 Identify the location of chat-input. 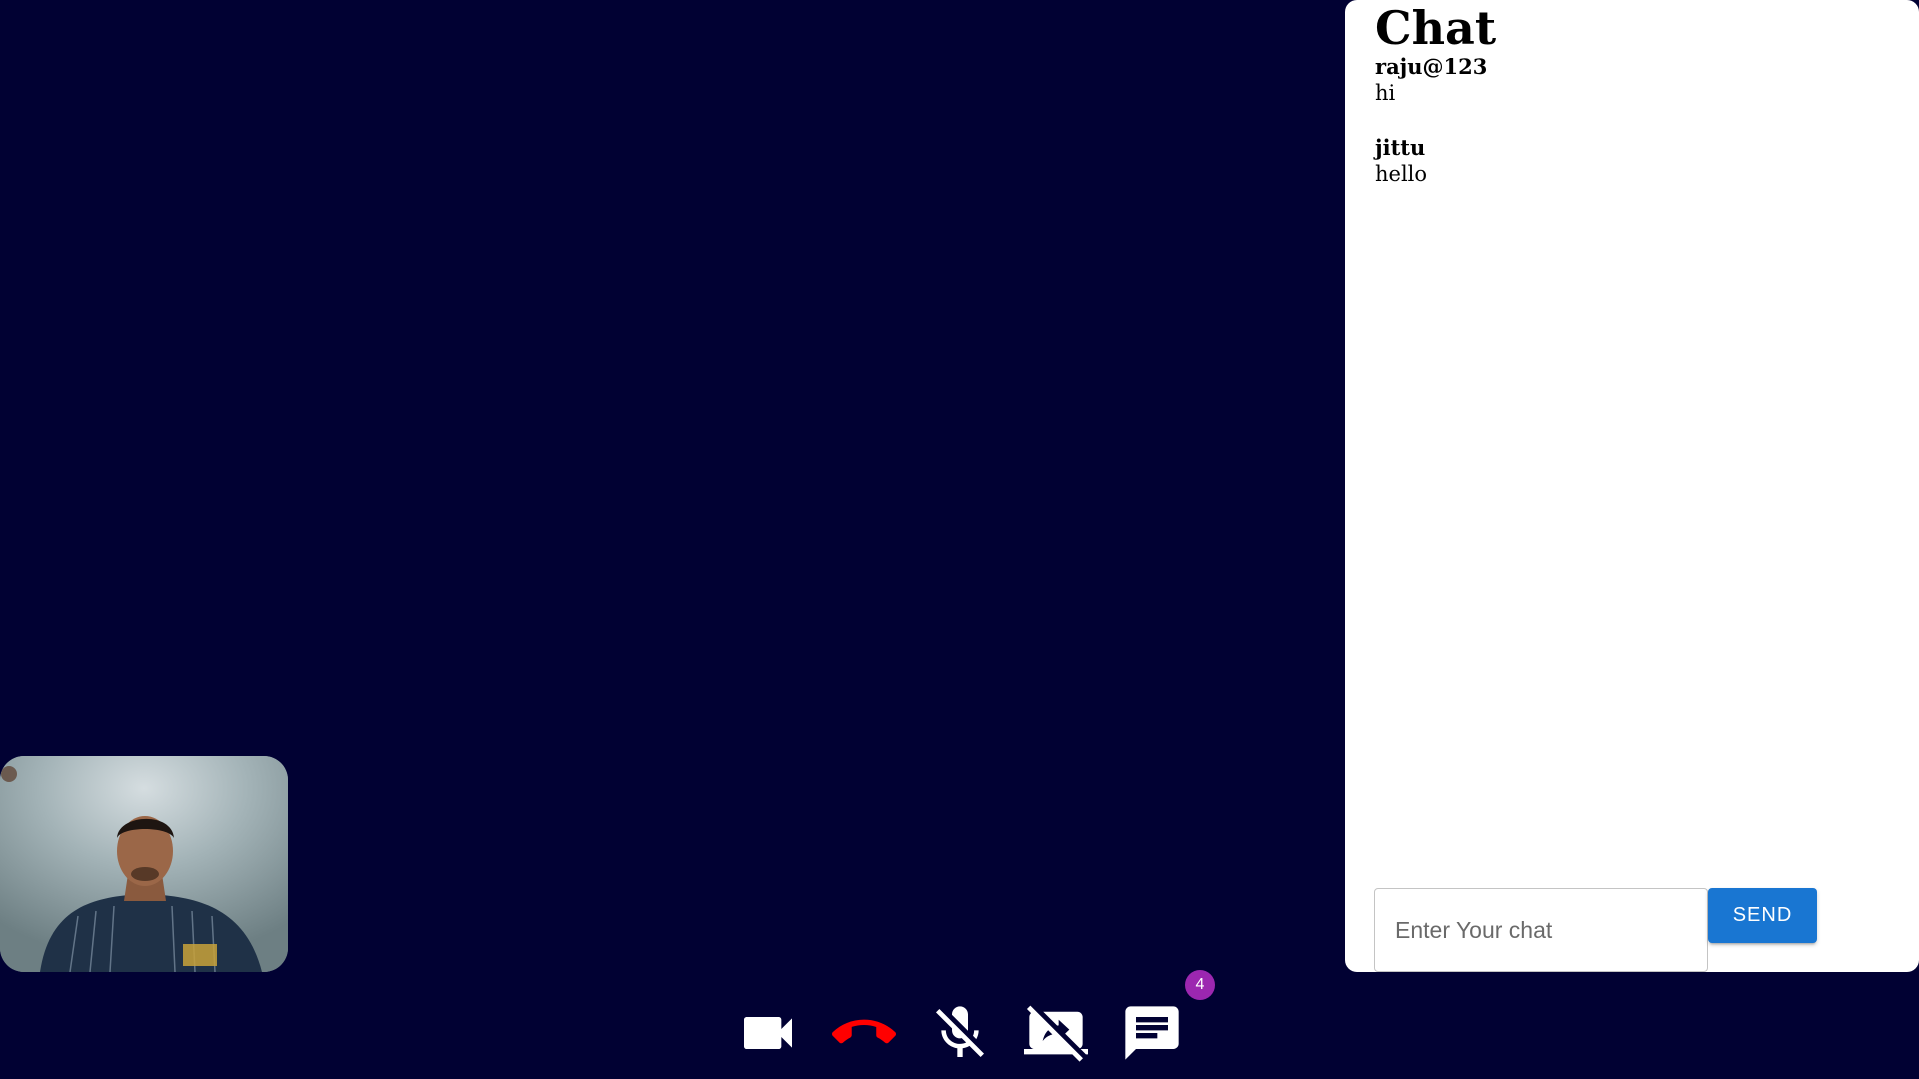
(1541, 930).